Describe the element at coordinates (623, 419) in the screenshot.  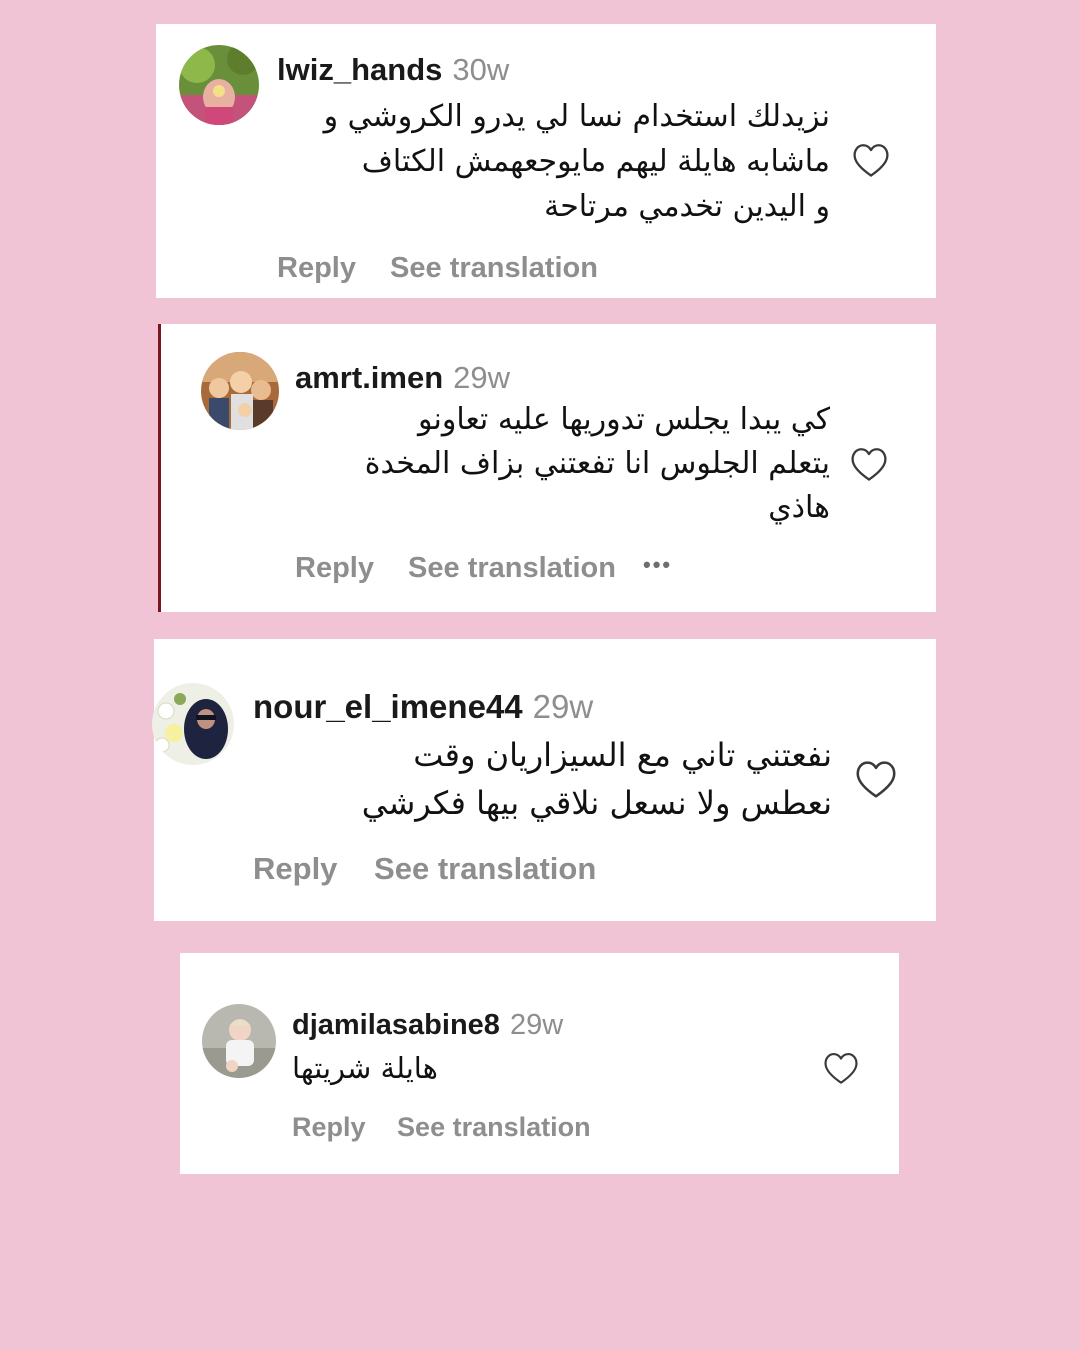
I see `comment-line: كي يبدا يجلس تدوريها عليه تعاونو` at that location.